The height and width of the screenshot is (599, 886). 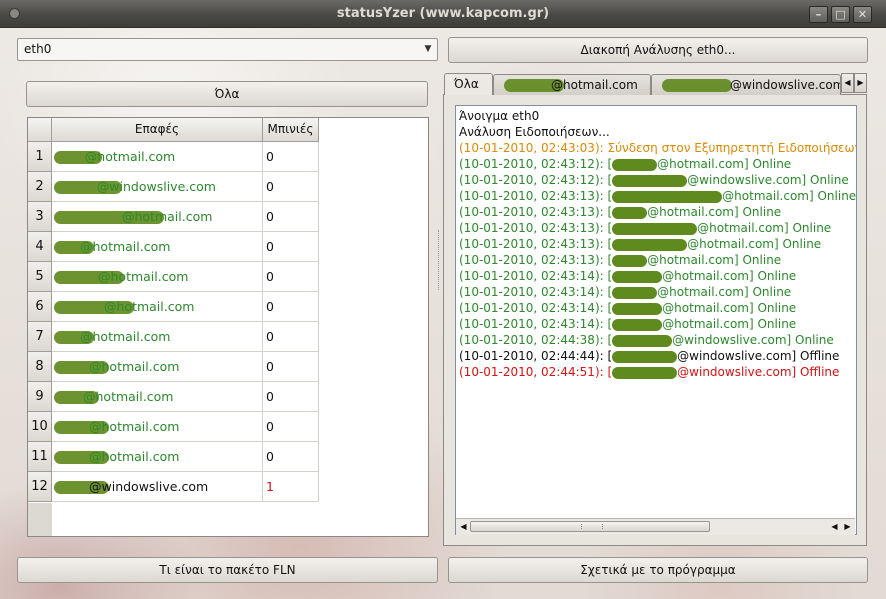 I want to click on row-number: 2, so click(x=40, y=187).